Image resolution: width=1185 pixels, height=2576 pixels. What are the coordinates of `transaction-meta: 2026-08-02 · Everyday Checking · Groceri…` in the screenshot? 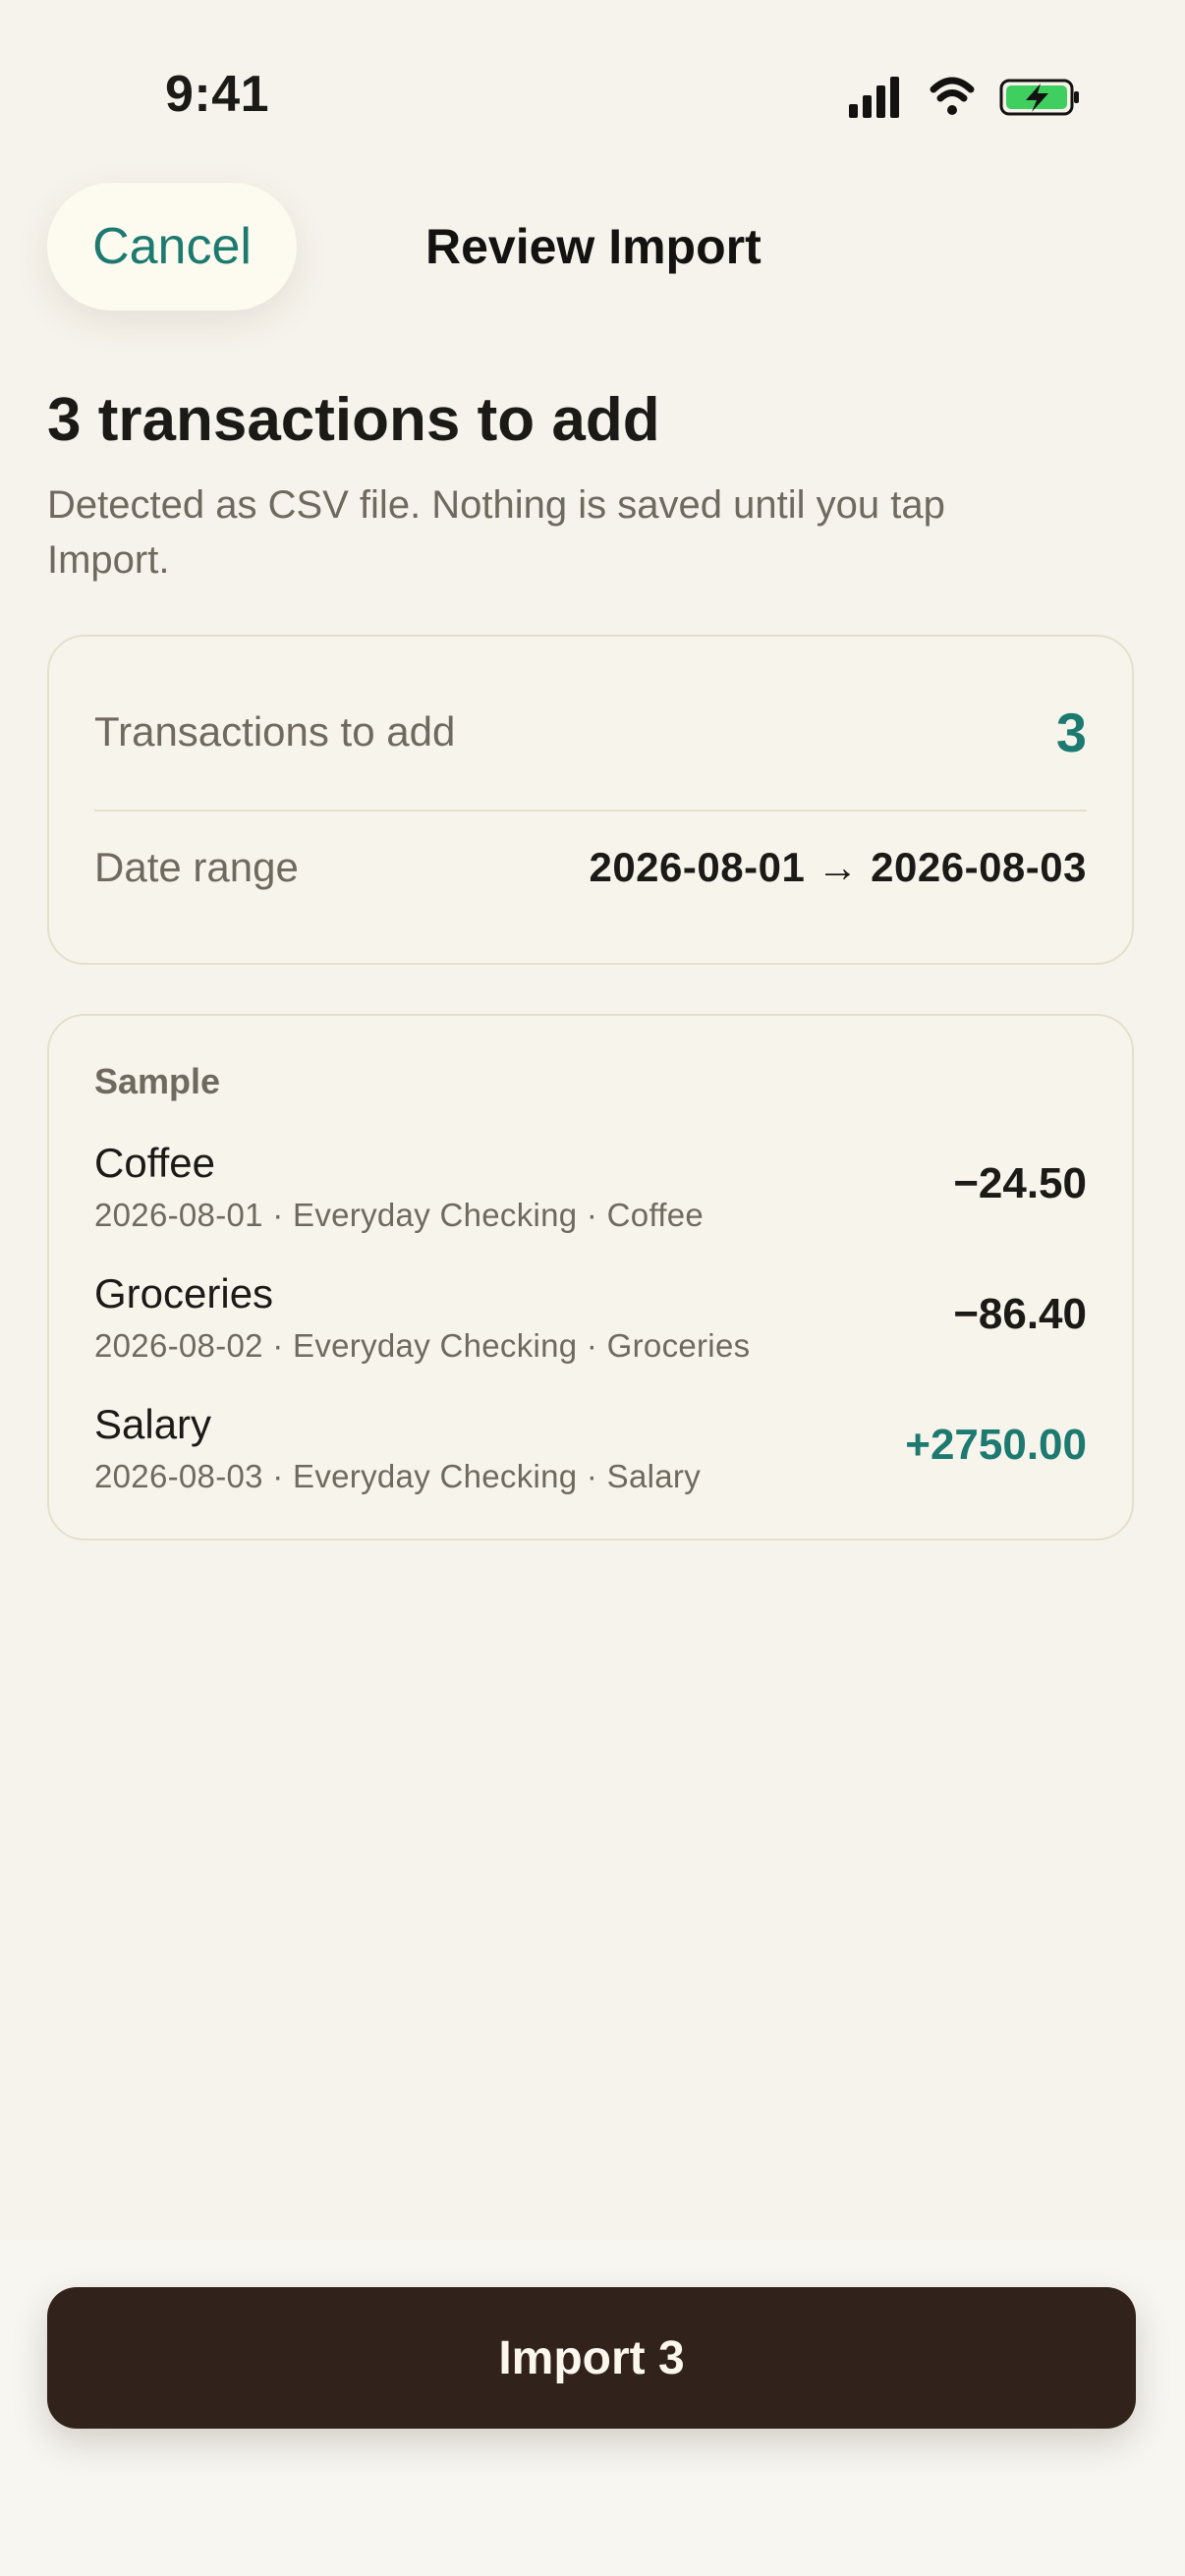 It's located at (423, 1345).